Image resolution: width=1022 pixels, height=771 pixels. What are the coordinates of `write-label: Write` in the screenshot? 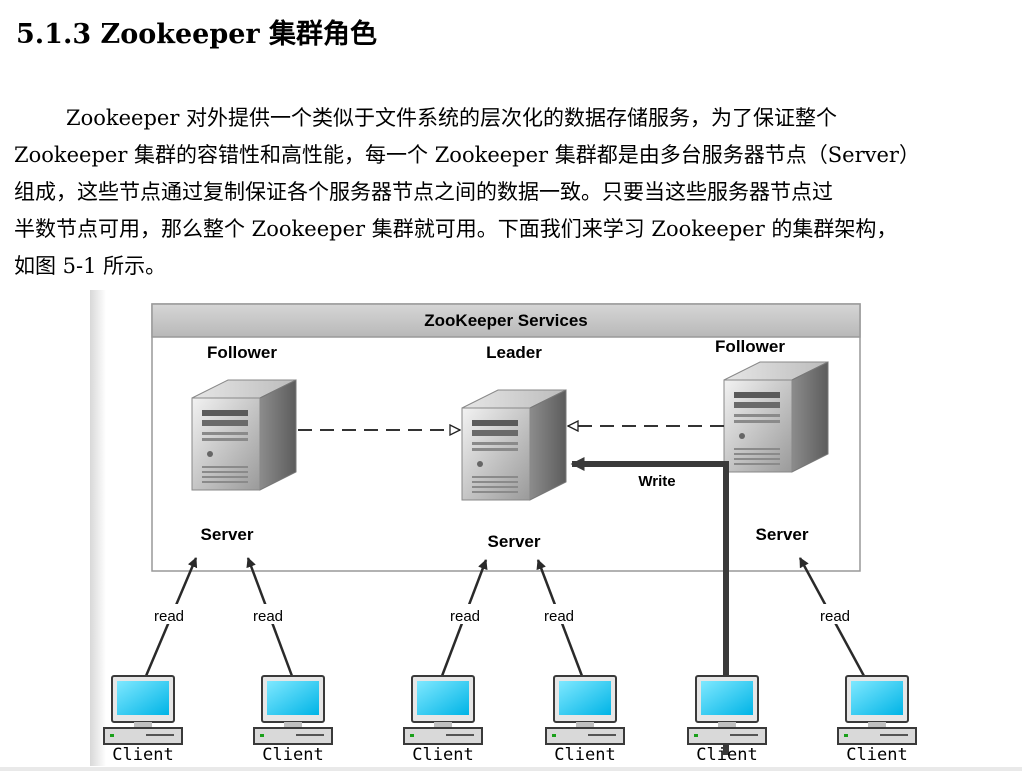 It's located at (656, 481).